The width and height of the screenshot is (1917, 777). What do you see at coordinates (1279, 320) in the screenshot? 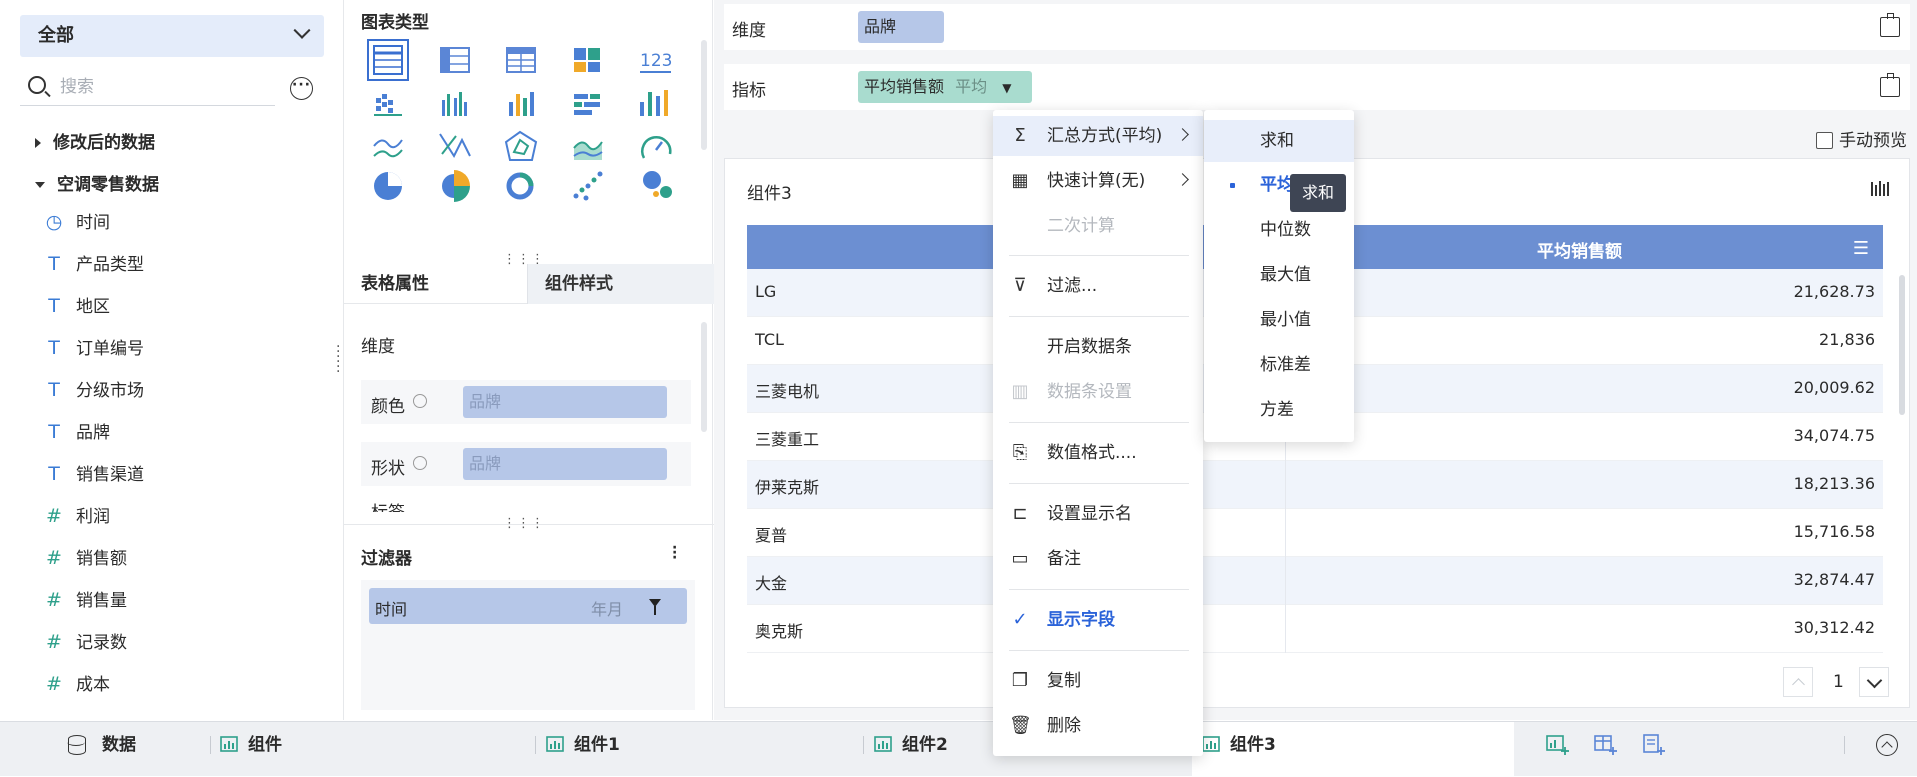
I see `agg-option-min: 最小值` at bounding box center [1279, 320].